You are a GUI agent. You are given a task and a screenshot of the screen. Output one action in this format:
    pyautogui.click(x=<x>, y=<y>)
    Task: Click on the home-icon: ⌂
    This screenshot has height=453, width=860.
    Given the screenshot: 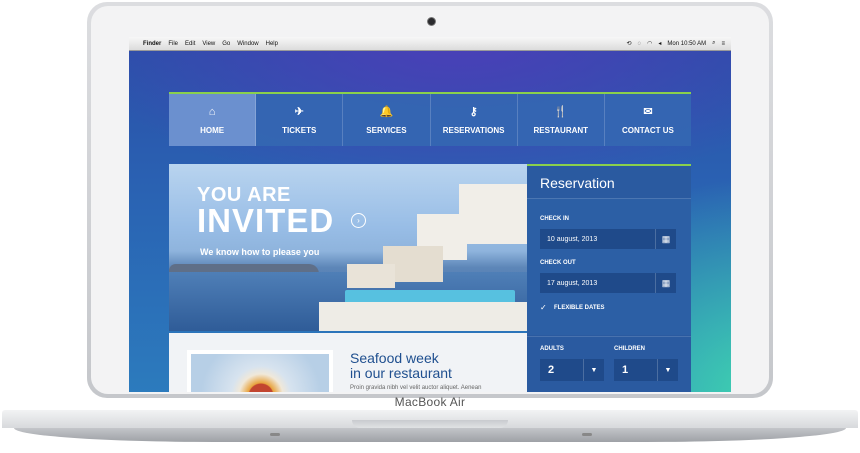 What is the action you would take?
    pyautogui.click(x=212, y=111)
    